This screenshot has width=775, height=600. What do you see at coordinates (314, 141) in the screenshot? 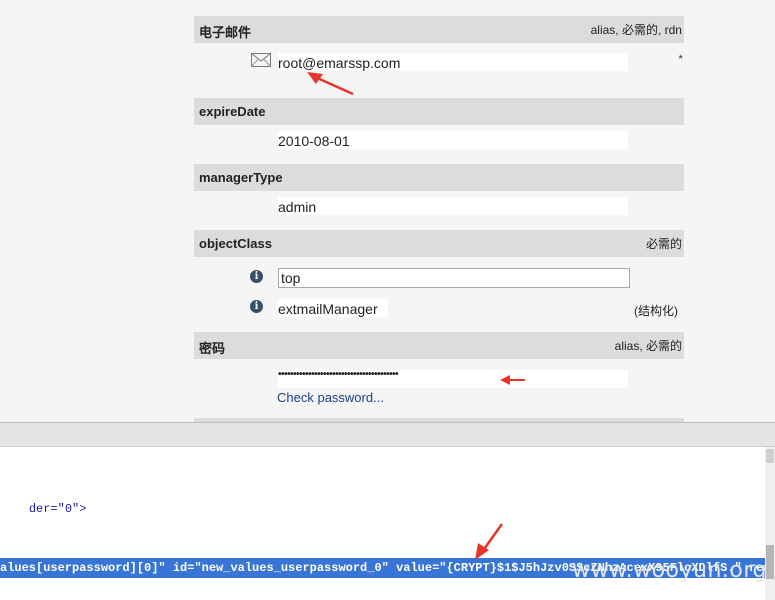
I see `expiredate-value: 2010-08-01` at bounding box center [314, 141].